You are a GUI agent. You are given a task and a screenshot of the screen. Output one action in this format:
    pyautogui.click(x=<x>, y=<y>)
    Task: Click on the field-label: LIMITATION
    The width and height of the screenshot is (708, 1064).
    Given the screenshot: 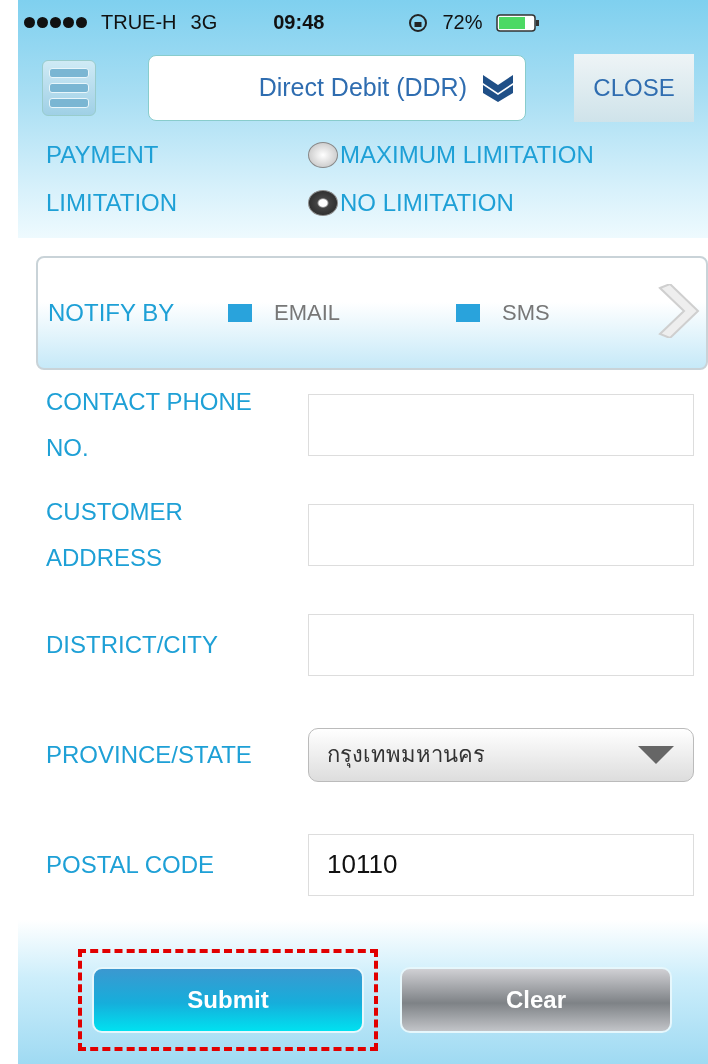 What is the action you would take?
    pyautogui.click(x=112, y=203)
    